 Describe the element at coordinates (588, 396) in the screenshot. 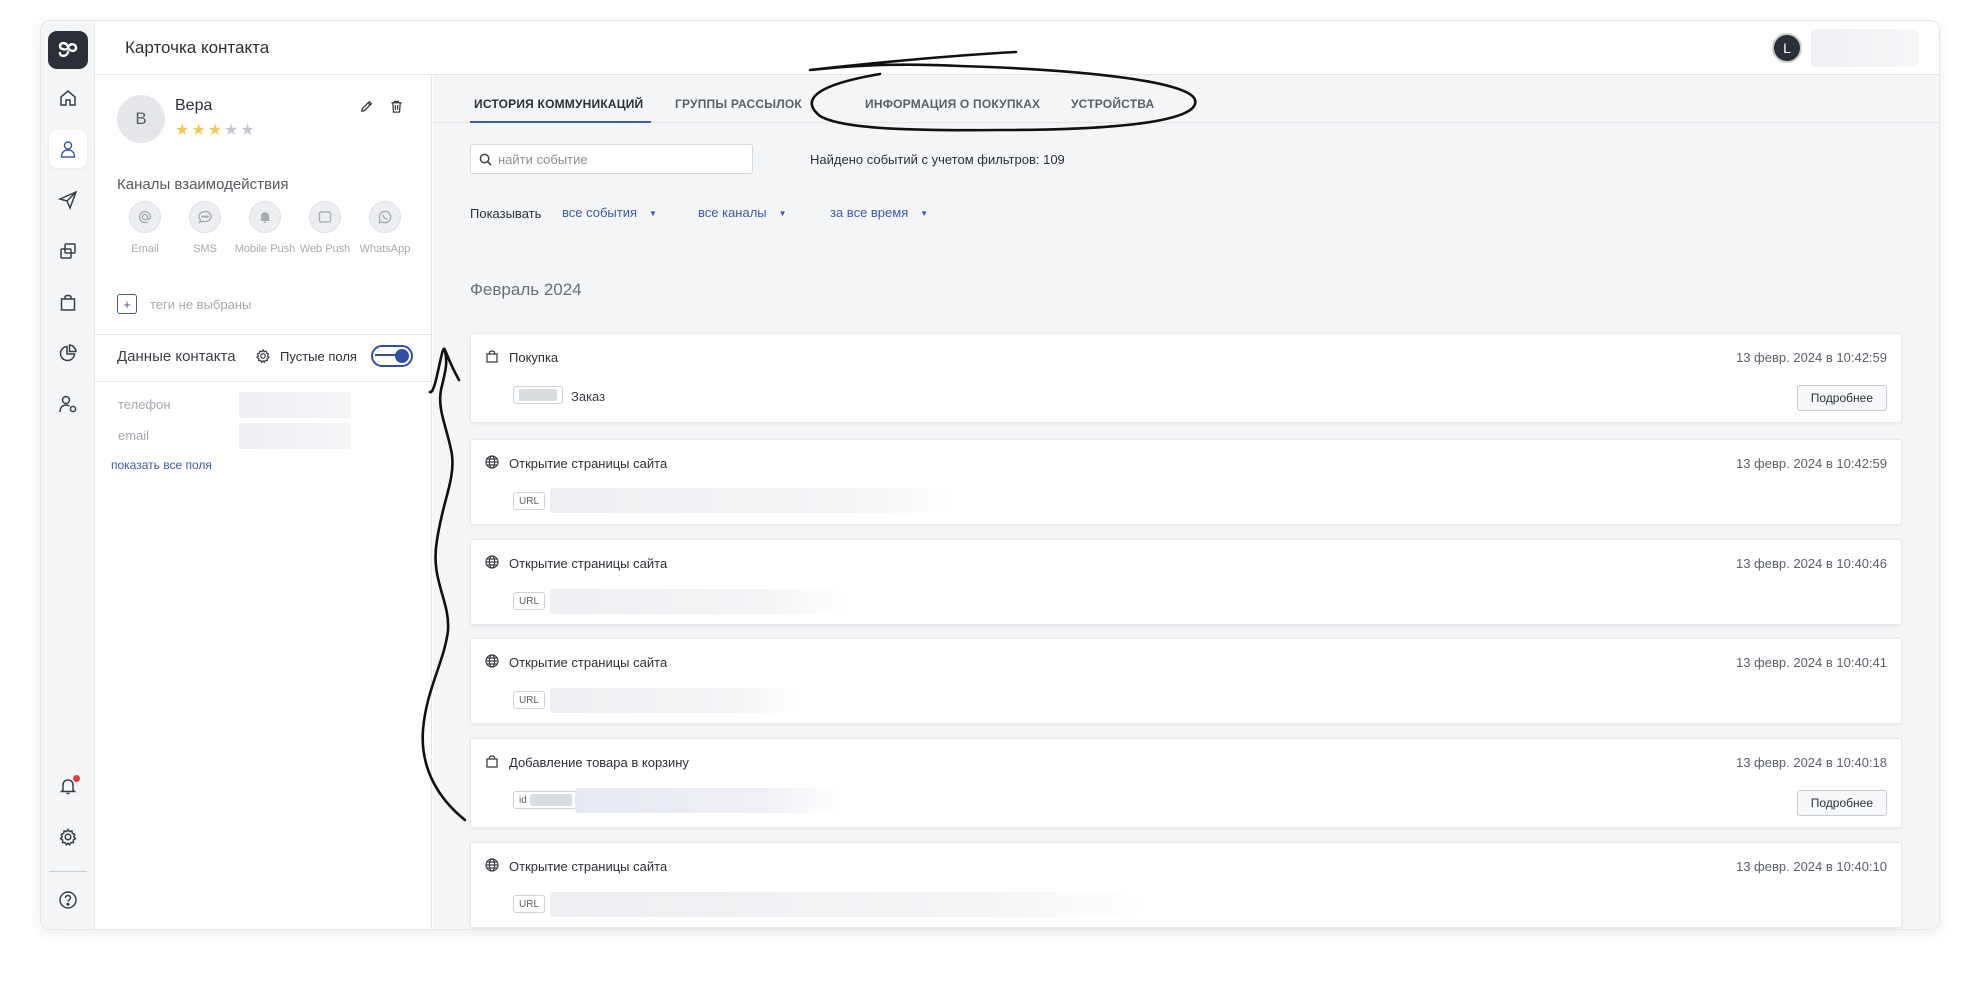

I see `event-text: Заказ` at that location.